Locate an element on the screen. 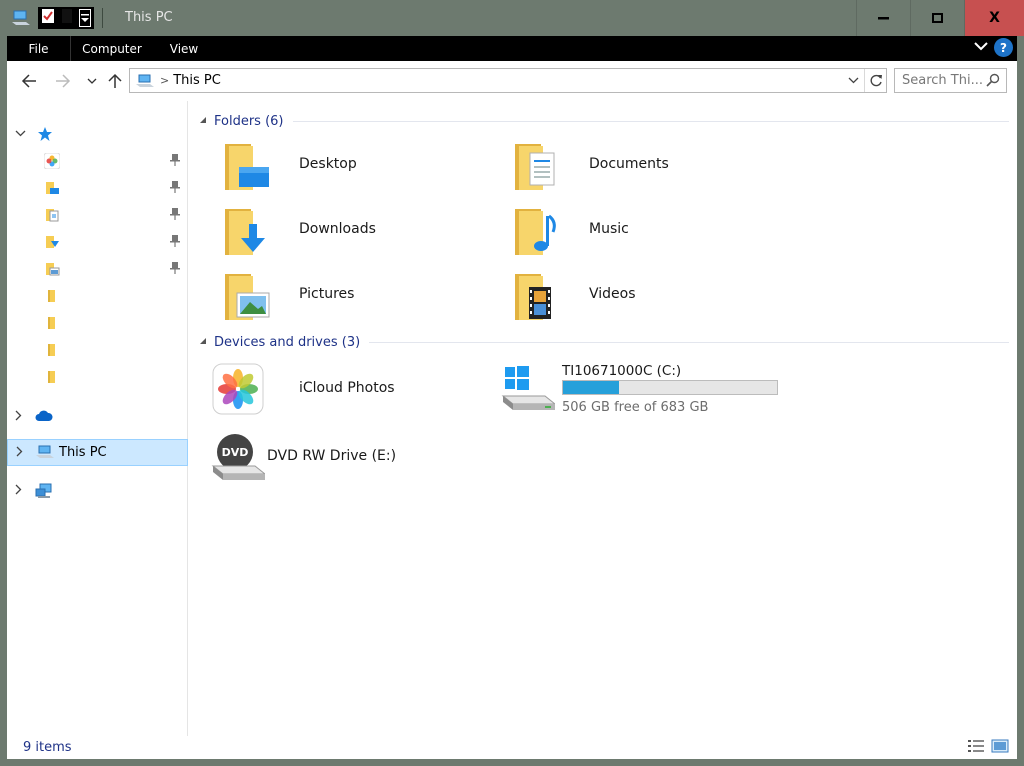 Image resolution: width=1024 pixels, height=766 pixels. videos-folder-icon is located at coordinates (533, 297).